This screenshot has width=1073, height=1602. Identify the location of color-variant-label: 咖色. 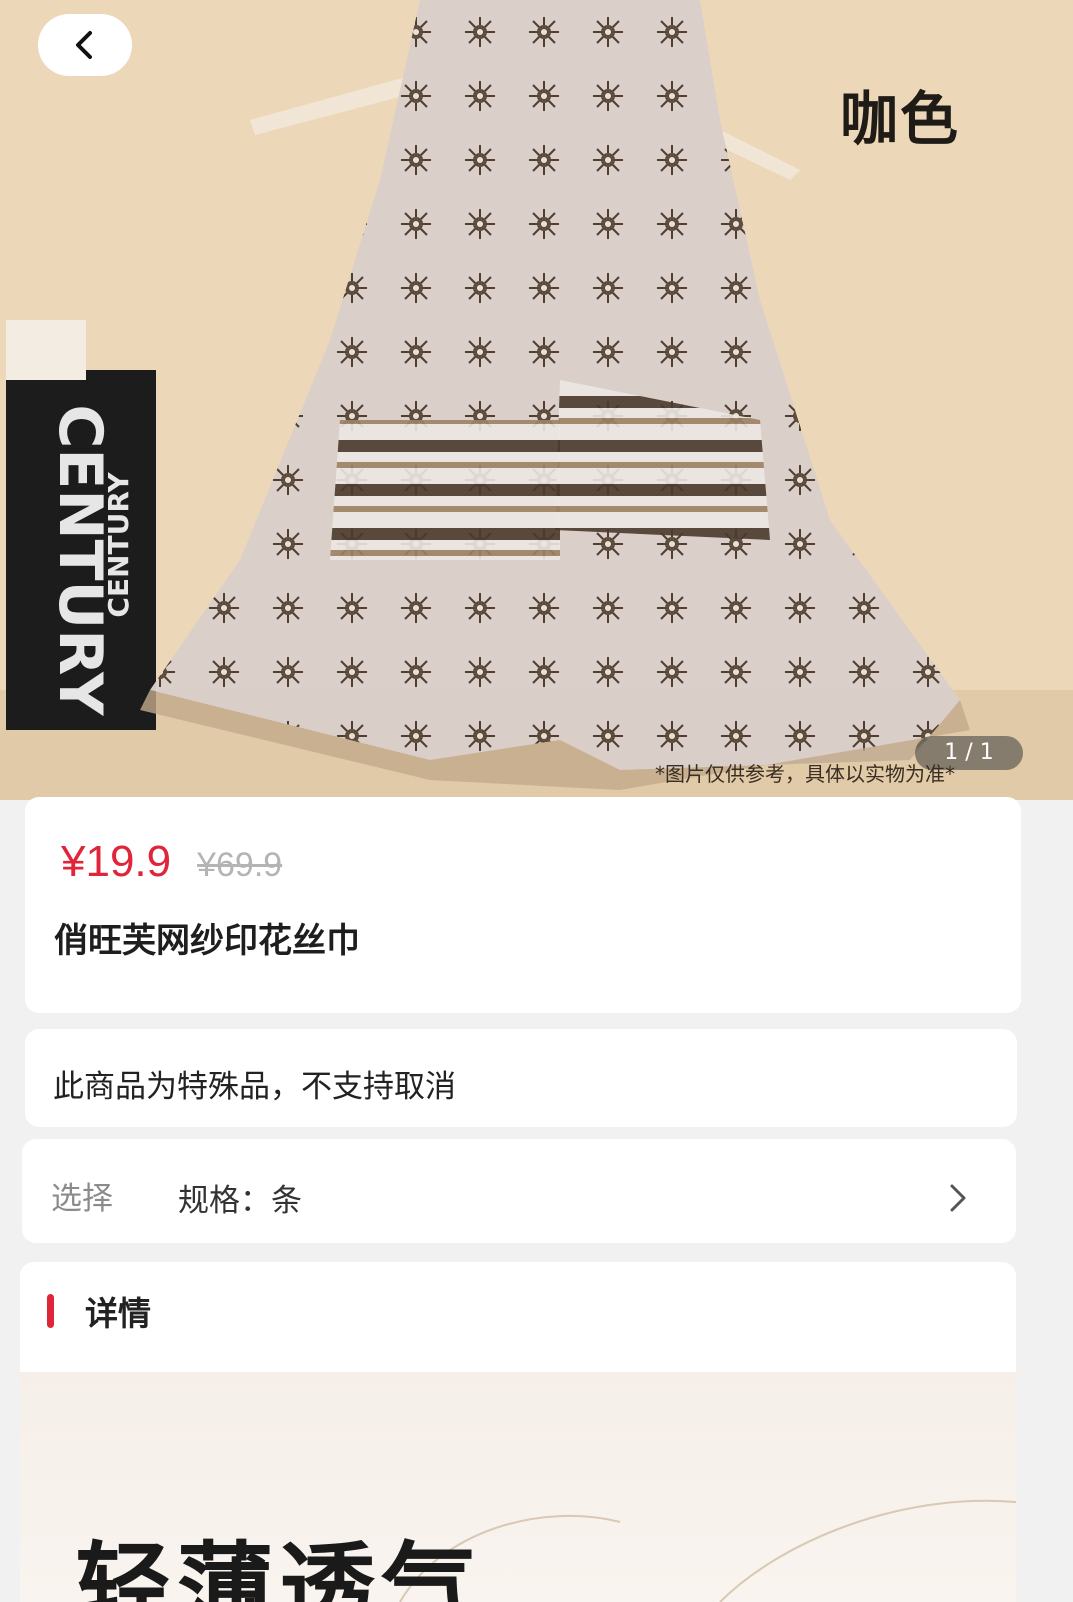
(900, 119).